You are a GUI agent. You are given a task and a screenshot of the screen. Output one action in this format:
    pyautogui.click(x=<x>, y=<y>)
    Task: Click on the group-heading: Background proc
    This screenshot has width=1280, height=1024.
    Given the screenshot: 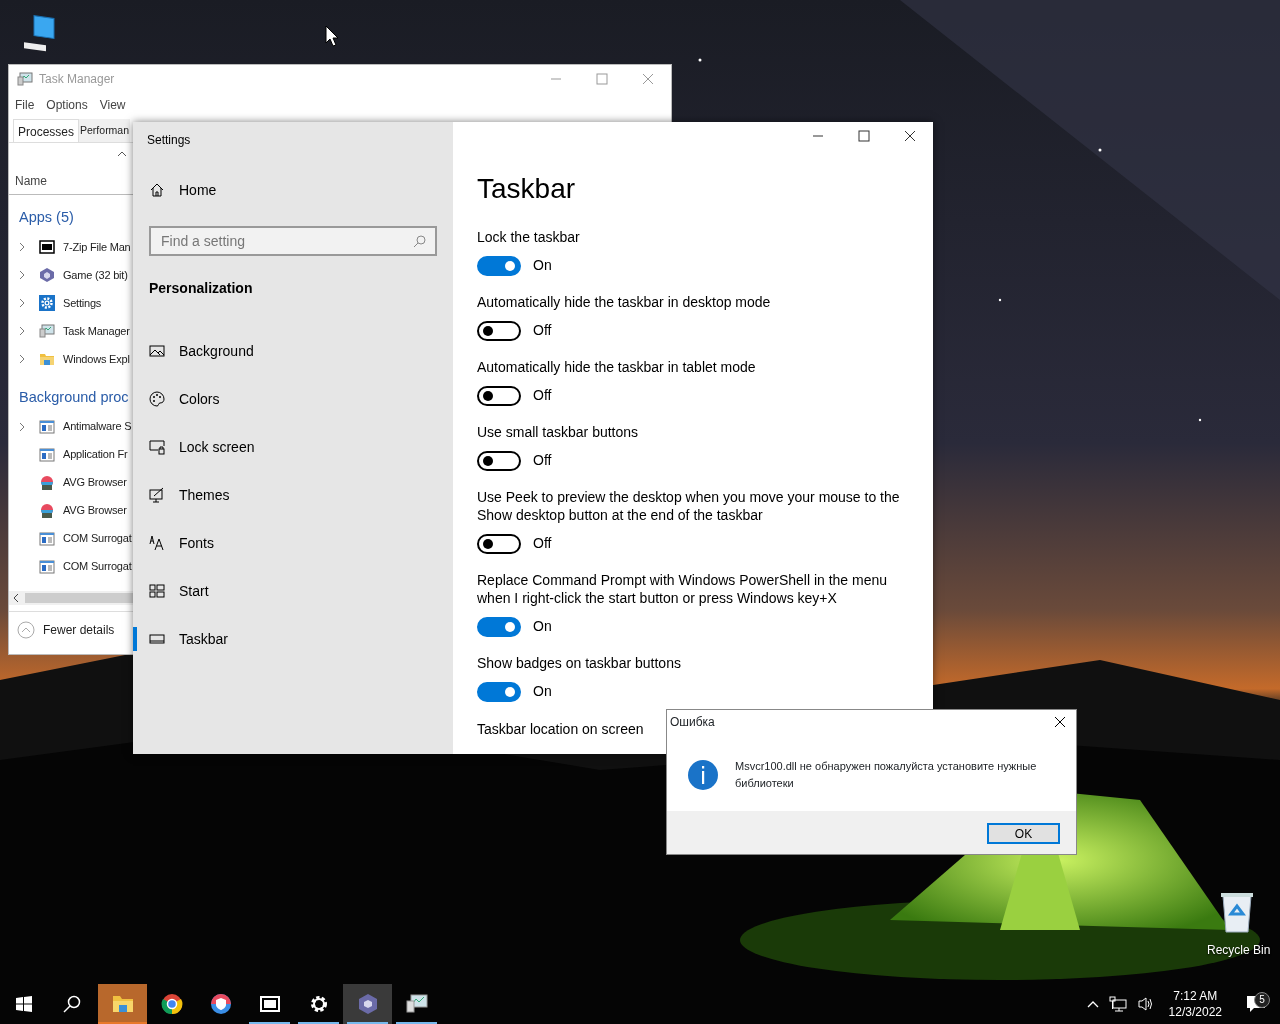 What is the action you would take?
    pyautogui.click(x=74, y=397)
    